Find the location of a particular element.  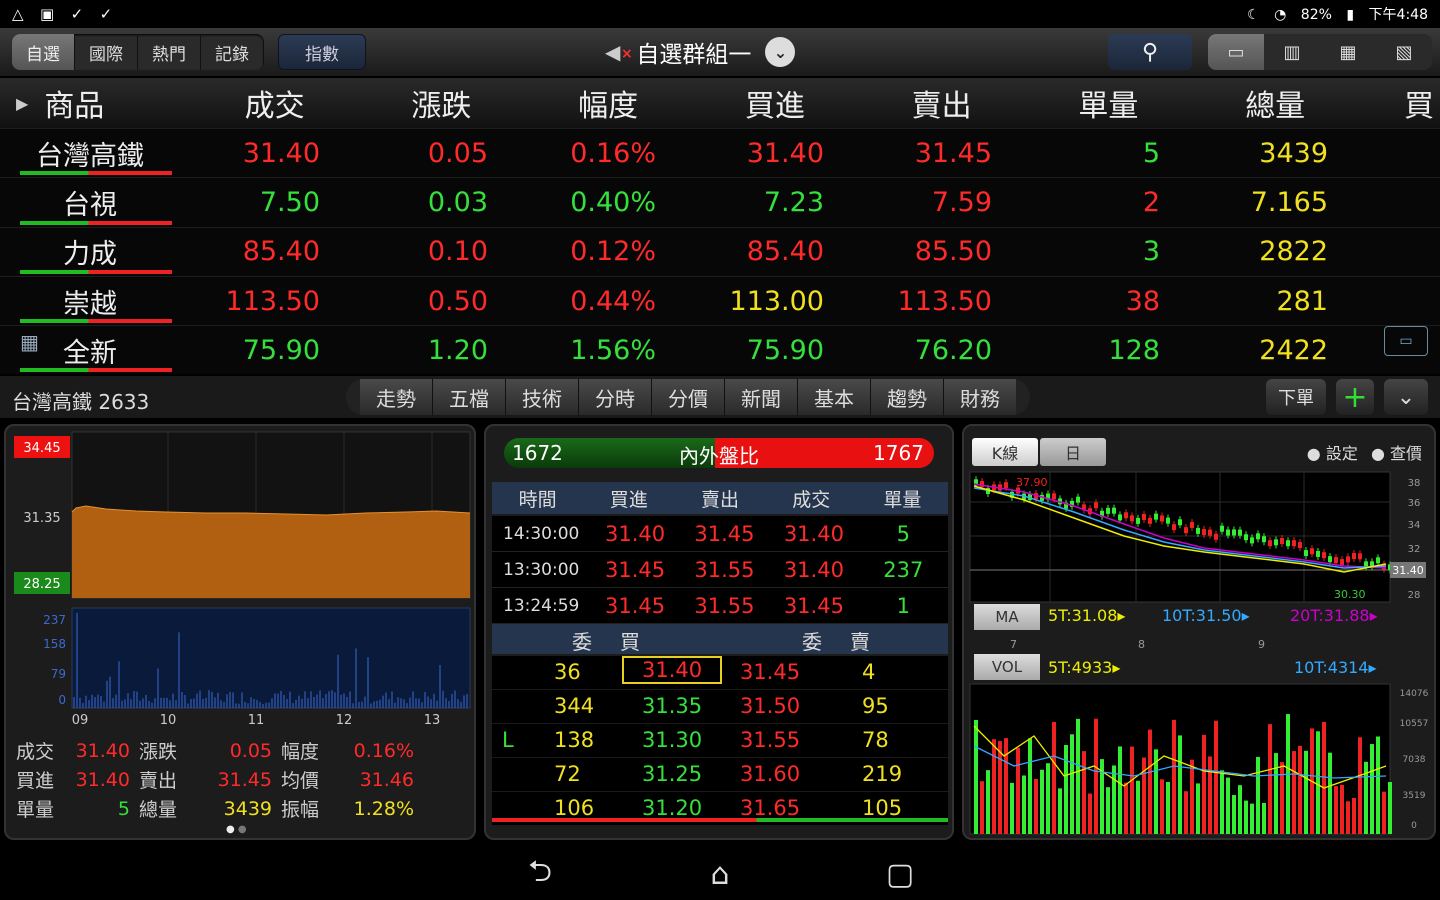

table-row: 全新 75.90 1.20 1.56% 75.90 76.20 128 2422 is located at coordinates (720, 350).